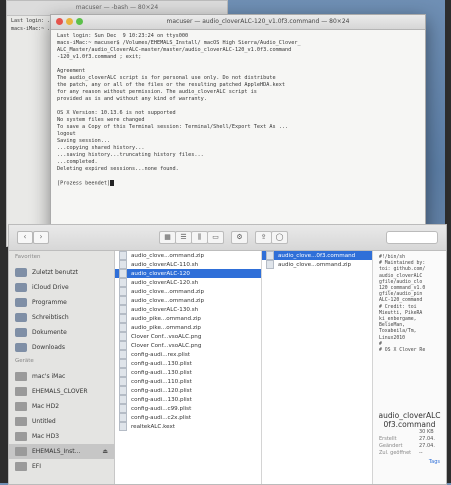 This screenshot has width=451, height=485. What do you see at coordinates (165, 282) in the screenshot?
I see `file-name: audio_cloverALC-120.sh` at bounding box center [165, 282].